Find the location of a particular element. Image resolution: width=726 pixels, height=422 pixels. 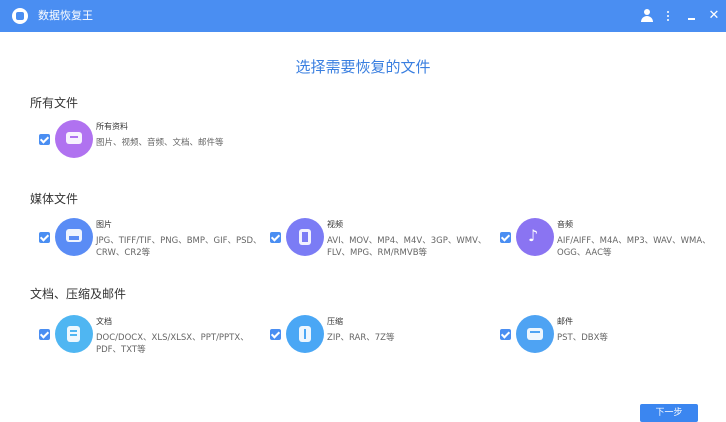

card-desc: 图片、视频、音频、文档、邮件等 is located at coordinates (160, 143).